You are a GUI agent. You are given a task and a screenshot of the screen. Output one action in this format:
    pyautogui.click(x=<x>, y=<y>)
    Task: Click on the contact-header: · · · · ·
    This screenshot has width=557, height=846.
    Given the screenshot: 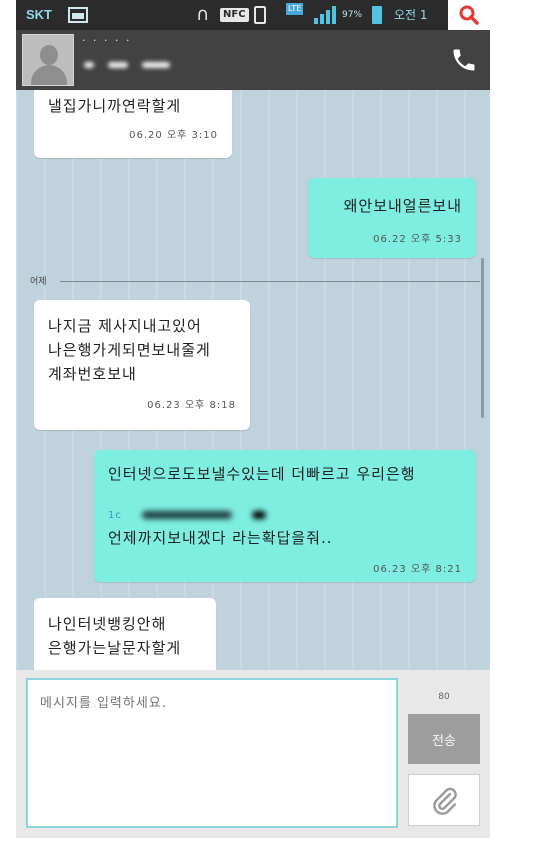 What is the action you would take?
    pyautogui.click(x=253, y=60)
    